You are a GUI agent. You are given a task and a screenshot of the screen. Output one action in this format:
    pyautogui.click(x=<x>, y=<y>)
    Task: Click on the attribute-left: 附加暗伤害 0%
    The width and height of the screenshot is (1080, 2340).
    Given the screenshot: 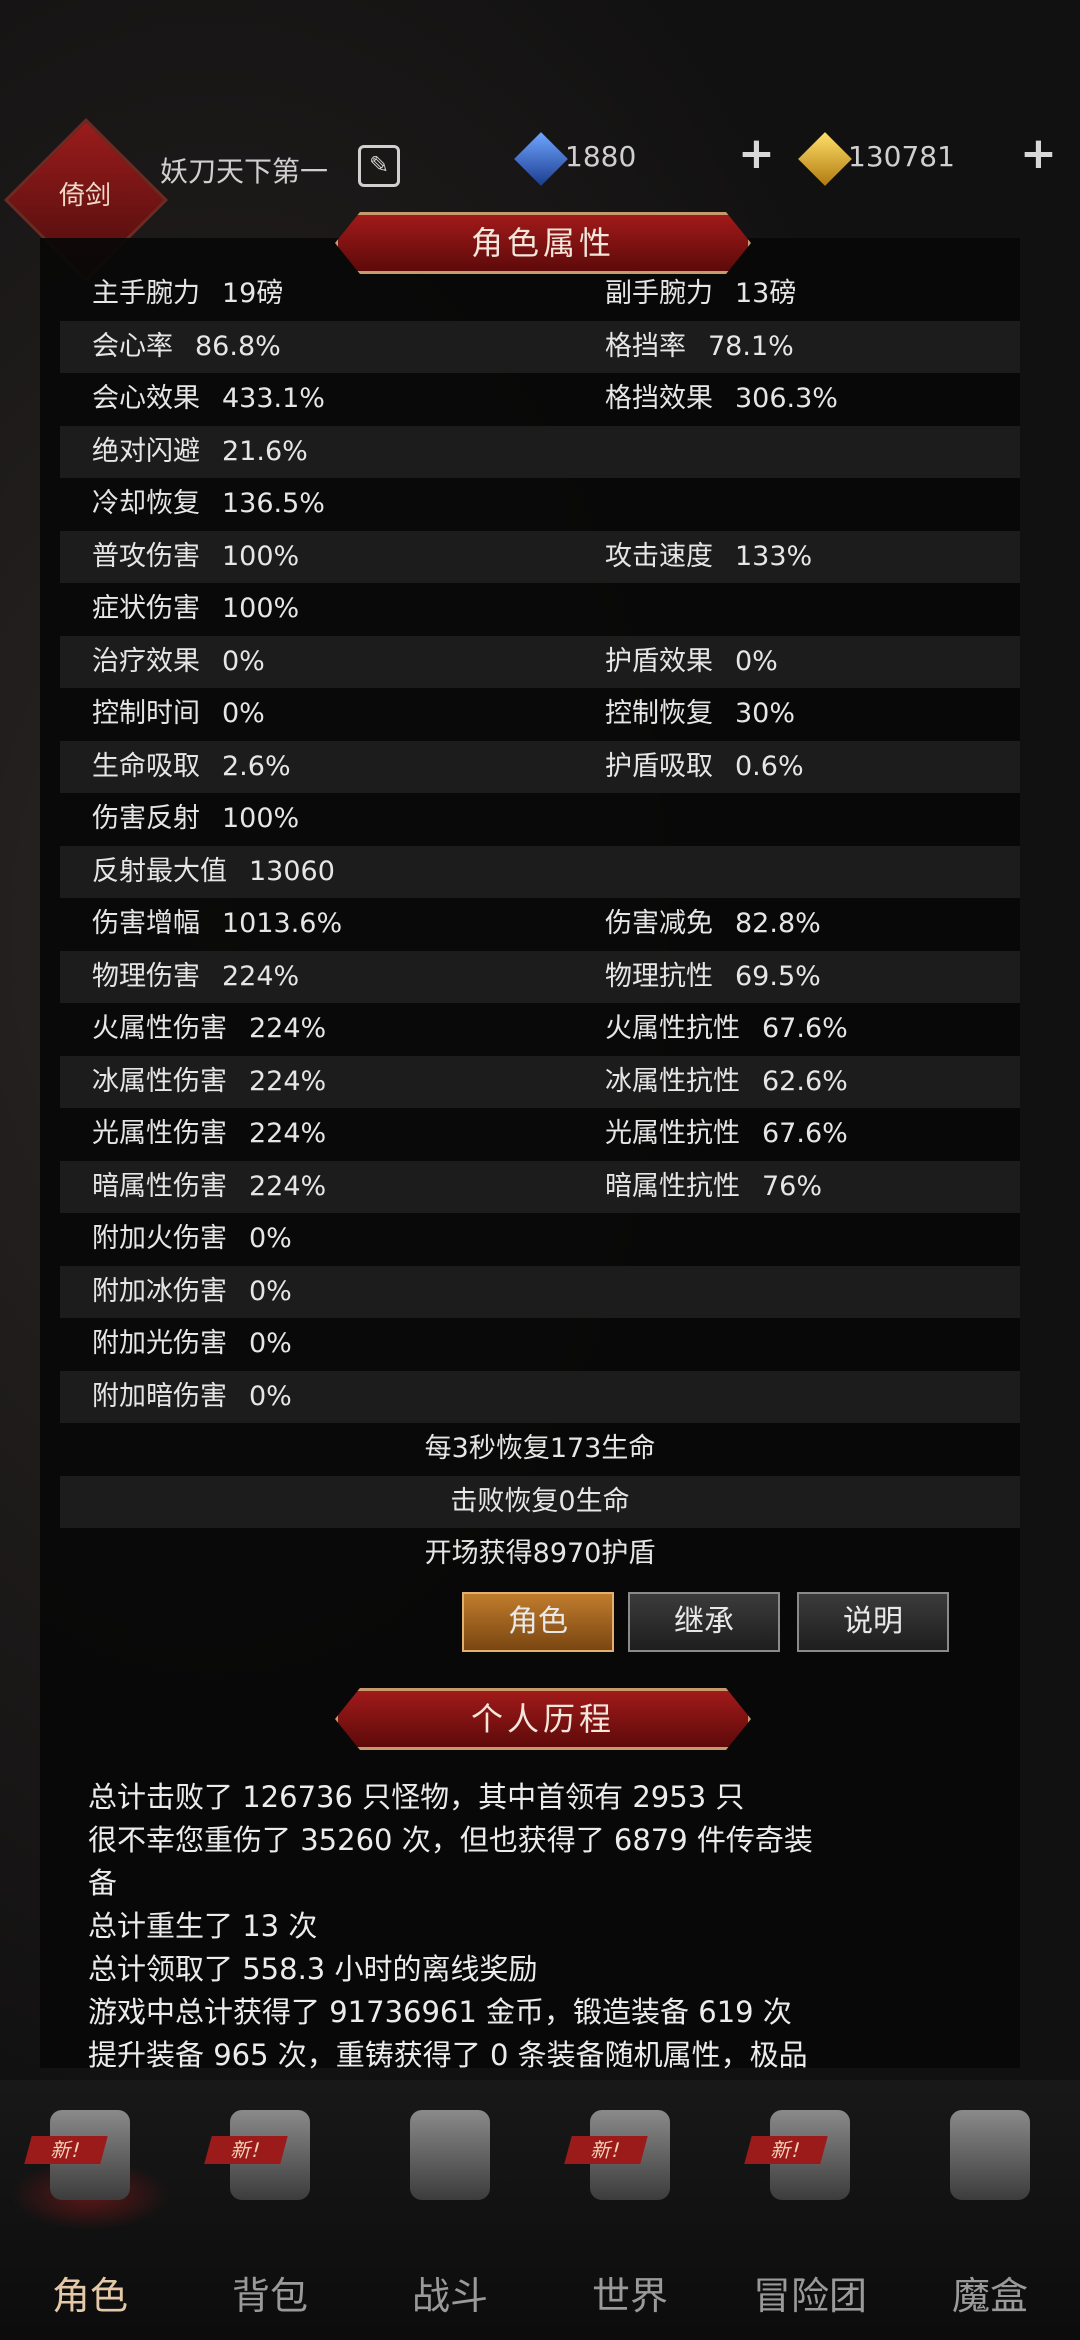 What is the action you would take?
    pyautogui.click(x=192, y=1397)
    